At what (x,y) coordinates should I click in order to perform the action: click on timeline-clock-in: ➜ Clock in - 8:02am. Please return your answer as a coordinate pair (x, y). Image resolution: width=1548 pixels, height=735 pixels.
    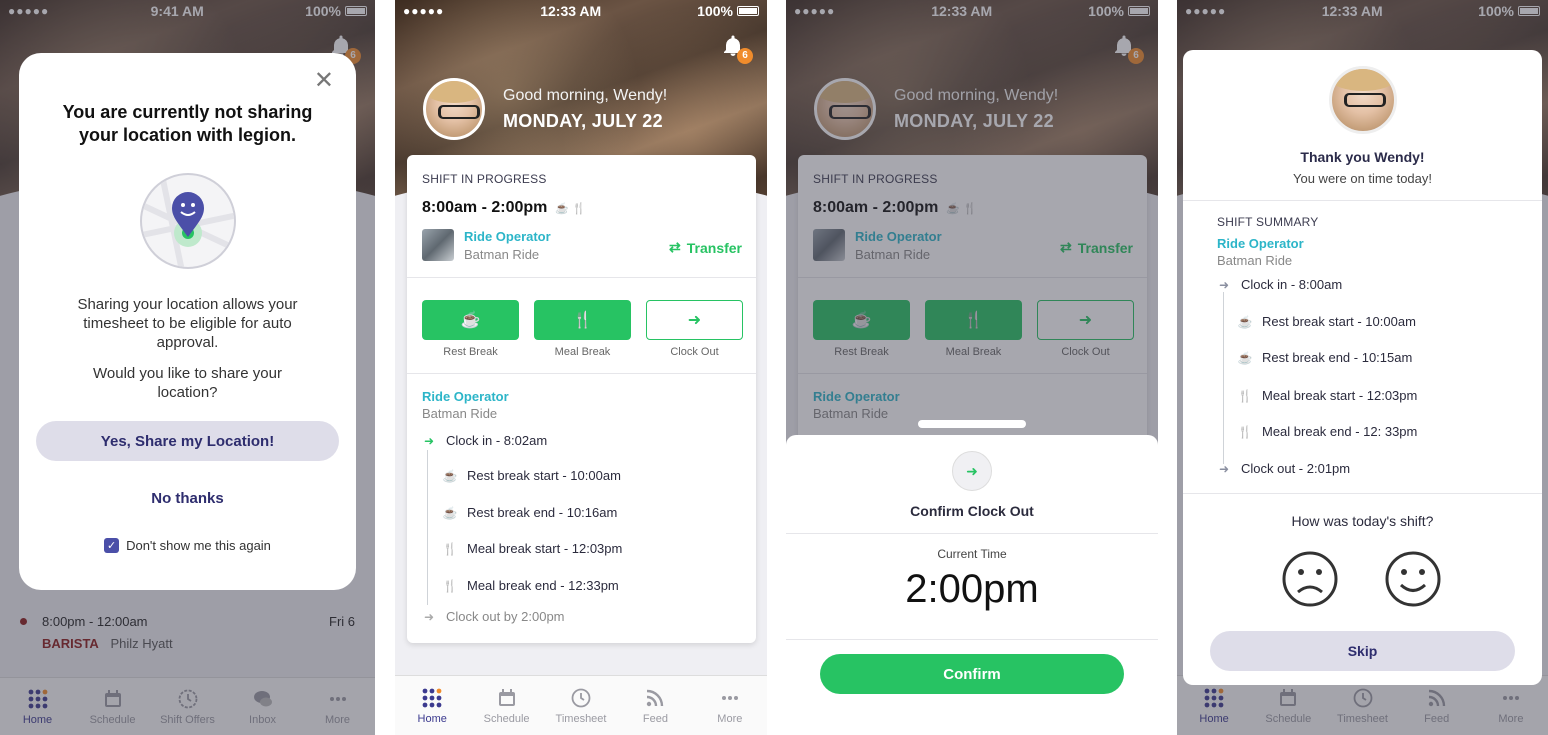
    Looking at the image, I should click on (485, 440).